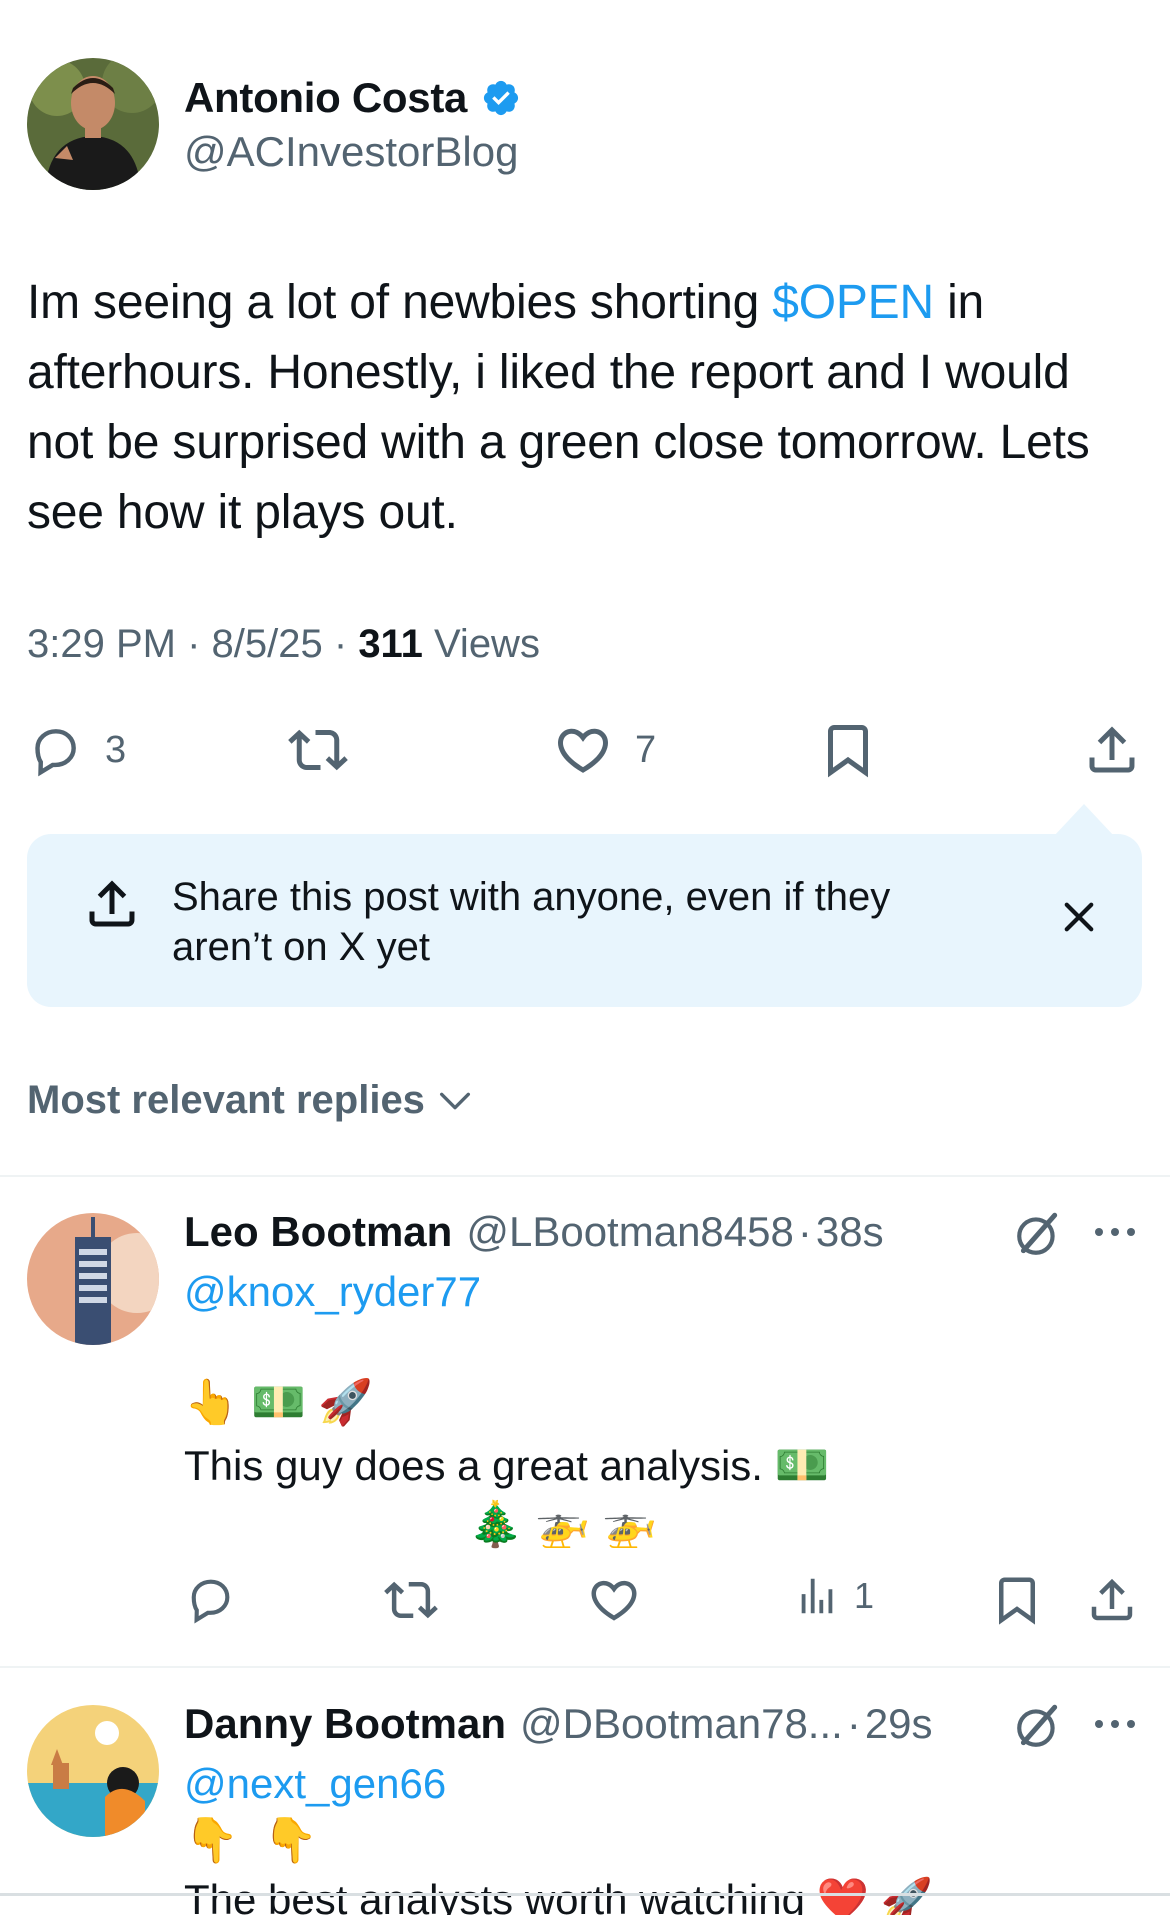 This screenshot has height=1915, width=1170. I want to click on reply-reply-button, so click(210, 1599).